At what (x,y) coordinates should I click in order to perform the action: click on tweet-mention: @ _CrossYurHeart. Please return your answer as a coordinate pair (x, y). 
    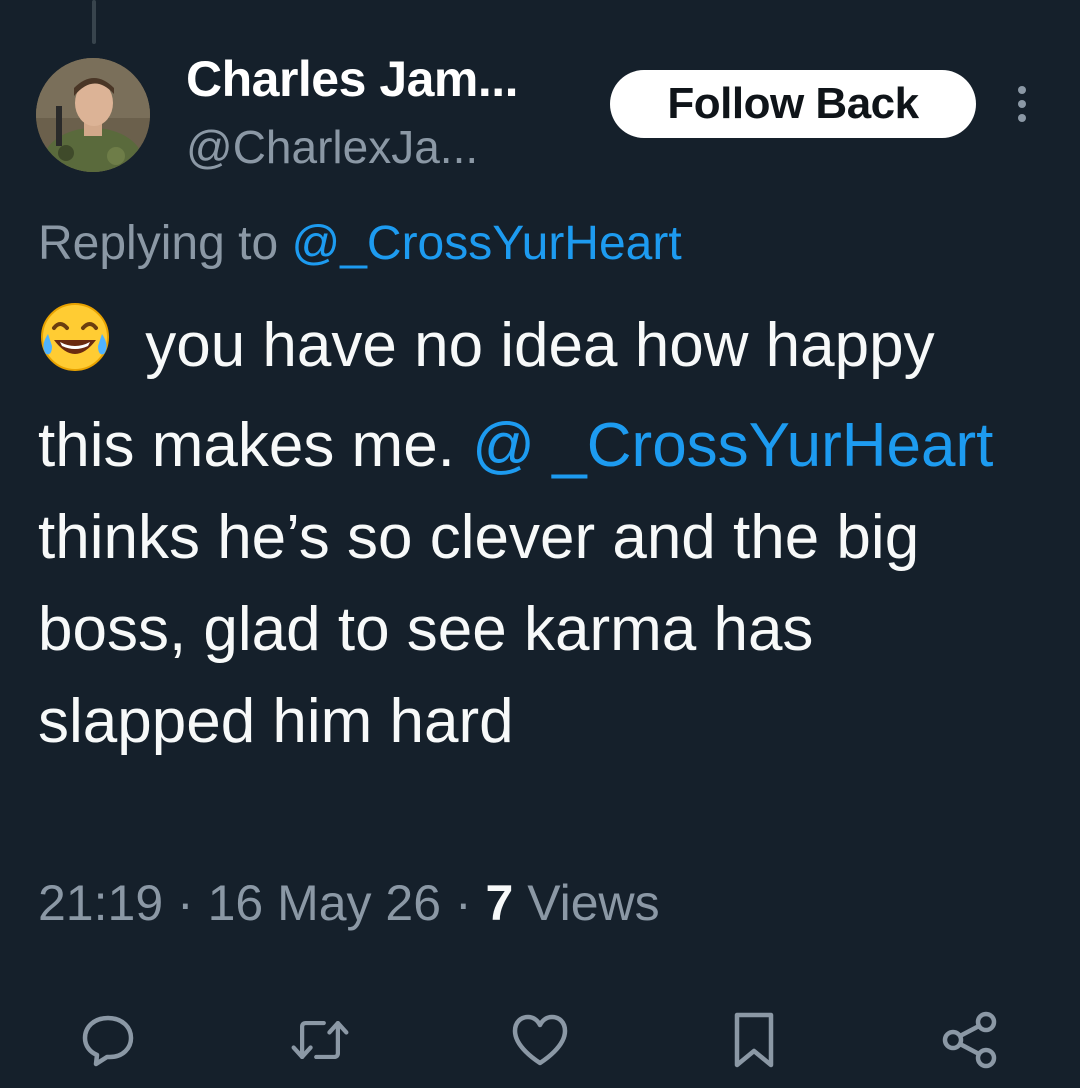
    Looking at the image, I should click on (732, 445).